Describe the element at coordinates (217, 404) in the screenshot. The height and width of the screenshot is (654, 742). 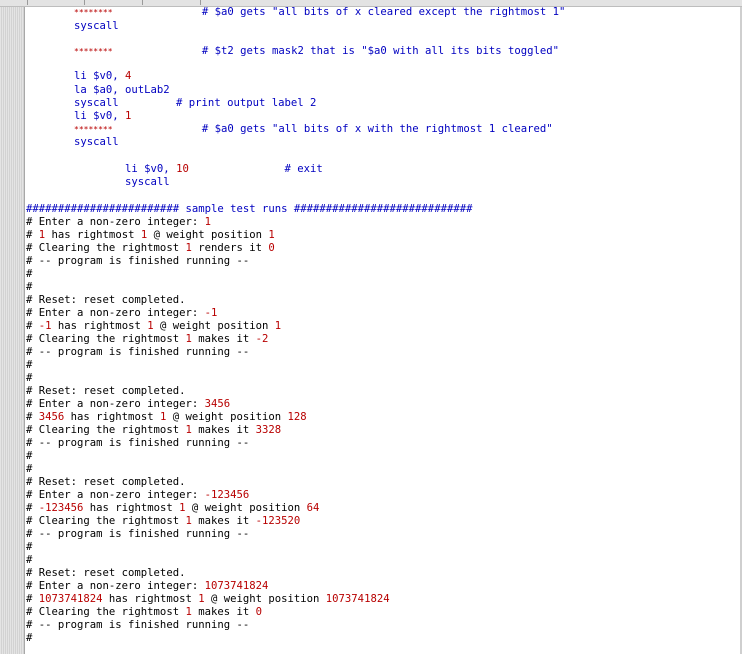
I see `code-token: 3456` at that location.